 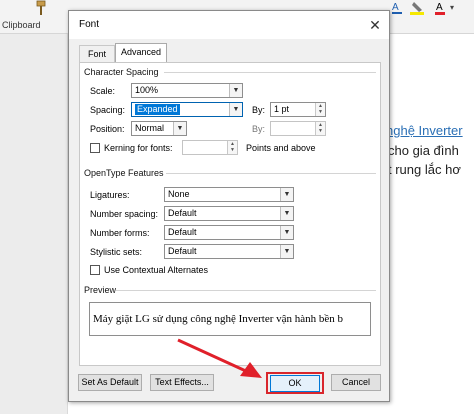 What do you see at coordinates (179, 194) in the screenshot?
I see `ligatures-value: None` at bounding box center [179, 194].